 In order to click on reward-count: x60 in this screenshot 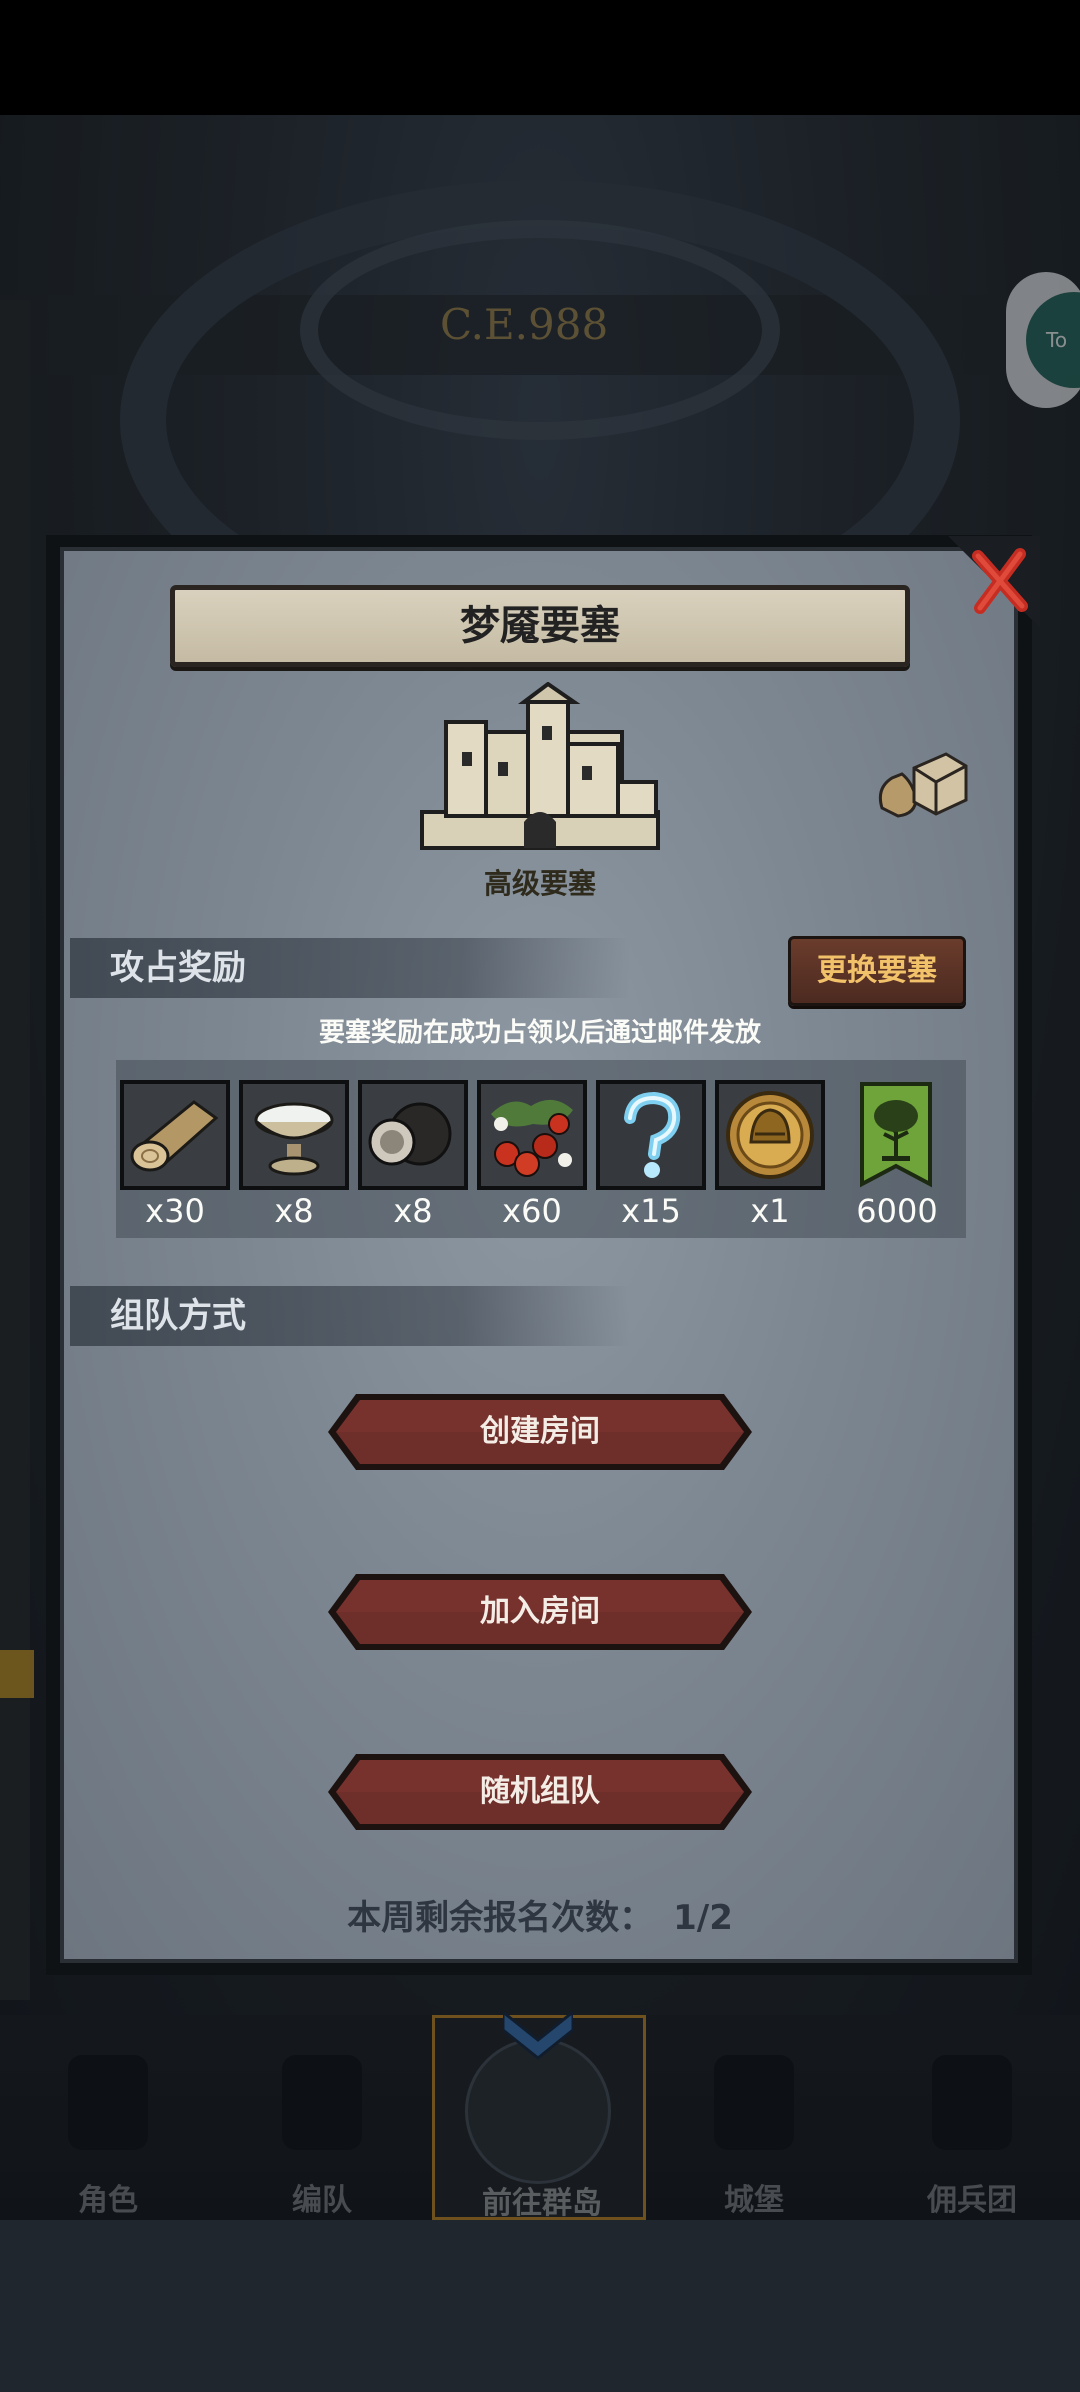, I will do `click(532, 1211)`.